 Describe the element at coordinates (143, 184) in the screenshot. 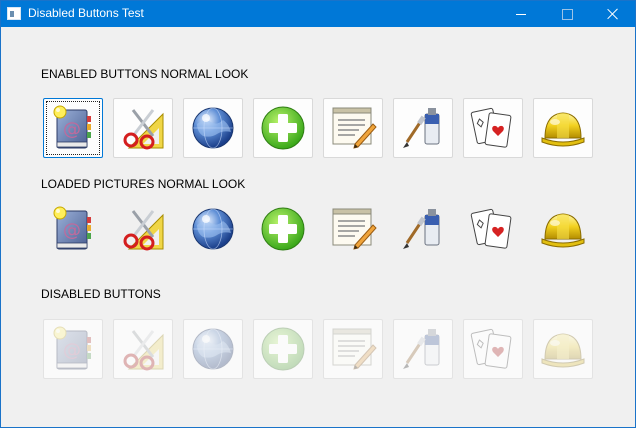

I see `pictures-section-label: LOADED PICTURES NORMAL LOOK` at that location.